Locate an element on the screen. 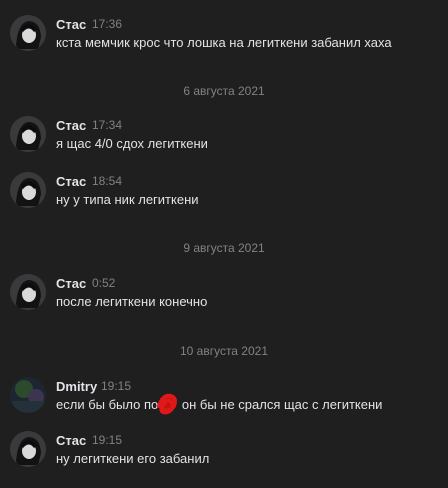 The height and width of the screenshot is (488, 448). date-separator: 9 августа 2021 is located at coordinates (224, 248).